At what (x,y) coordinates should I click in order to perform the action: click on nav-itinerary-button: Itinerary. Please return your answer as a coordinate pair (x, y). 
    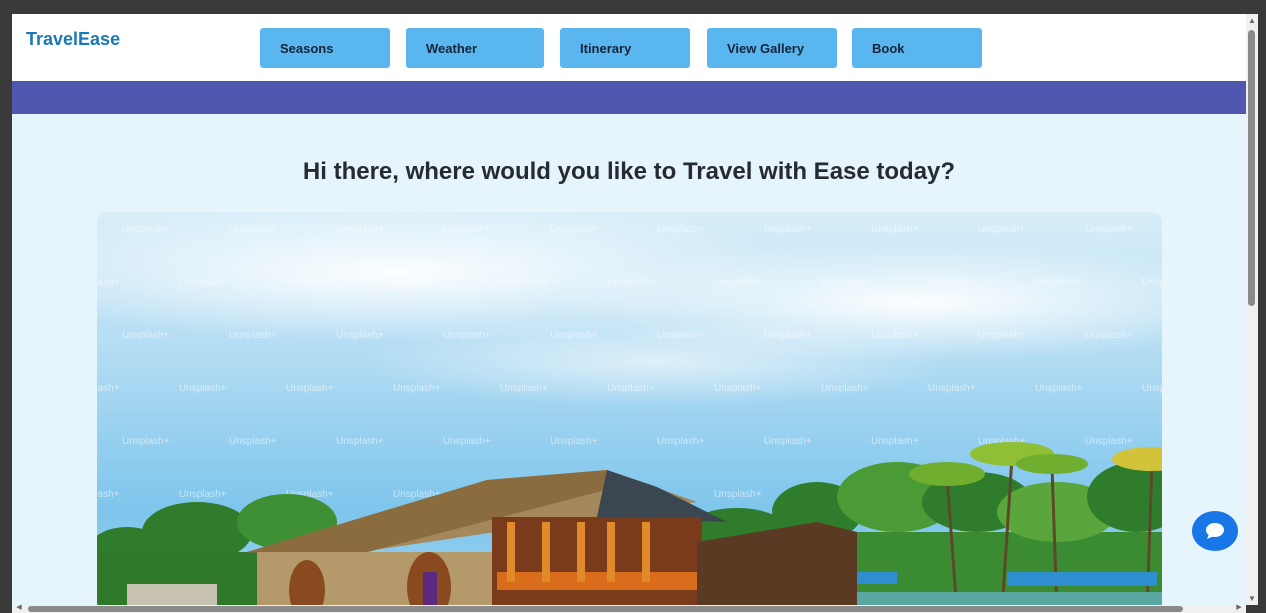
    Looking at the image, I should click on (625, 48).